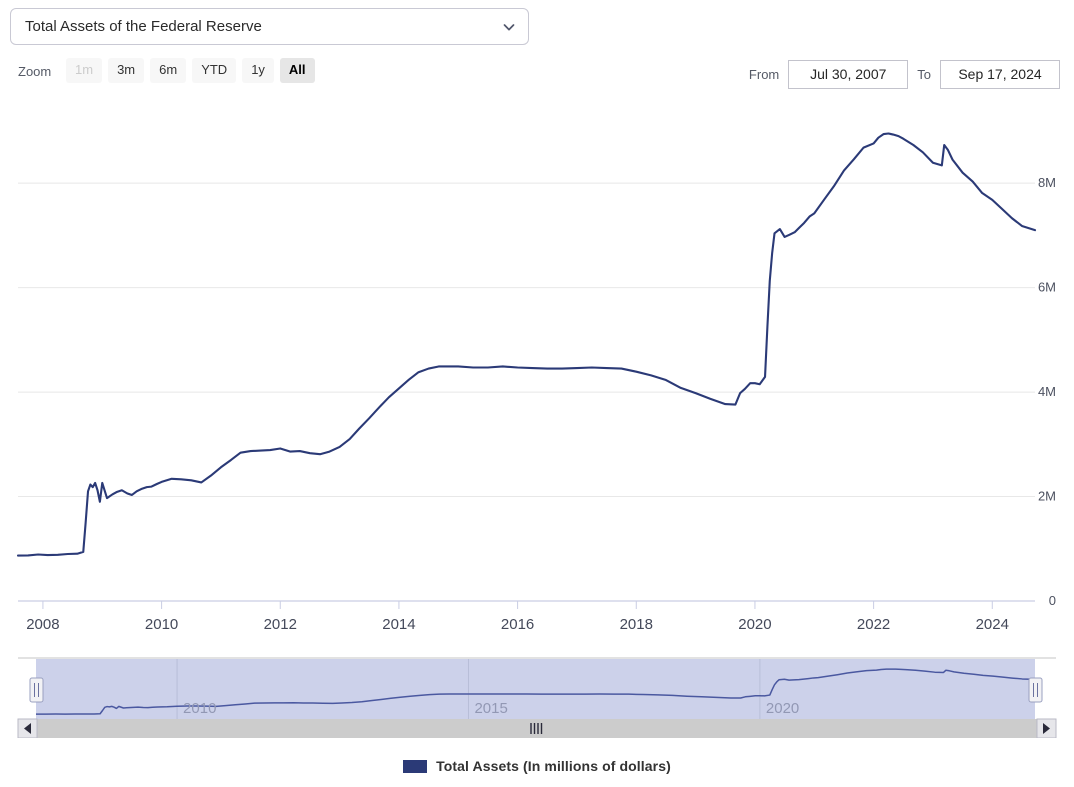  What do you see at coordinates (490, 708) in the screenshot?
I see `navigator-tick-label: 2015` at bounding box center [490, 708].